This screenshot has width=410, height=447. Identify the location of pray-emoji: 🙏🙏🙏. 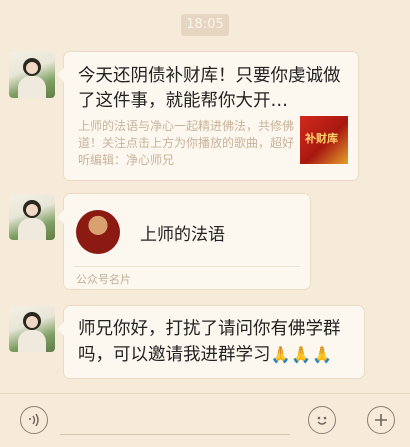
(302, 354).